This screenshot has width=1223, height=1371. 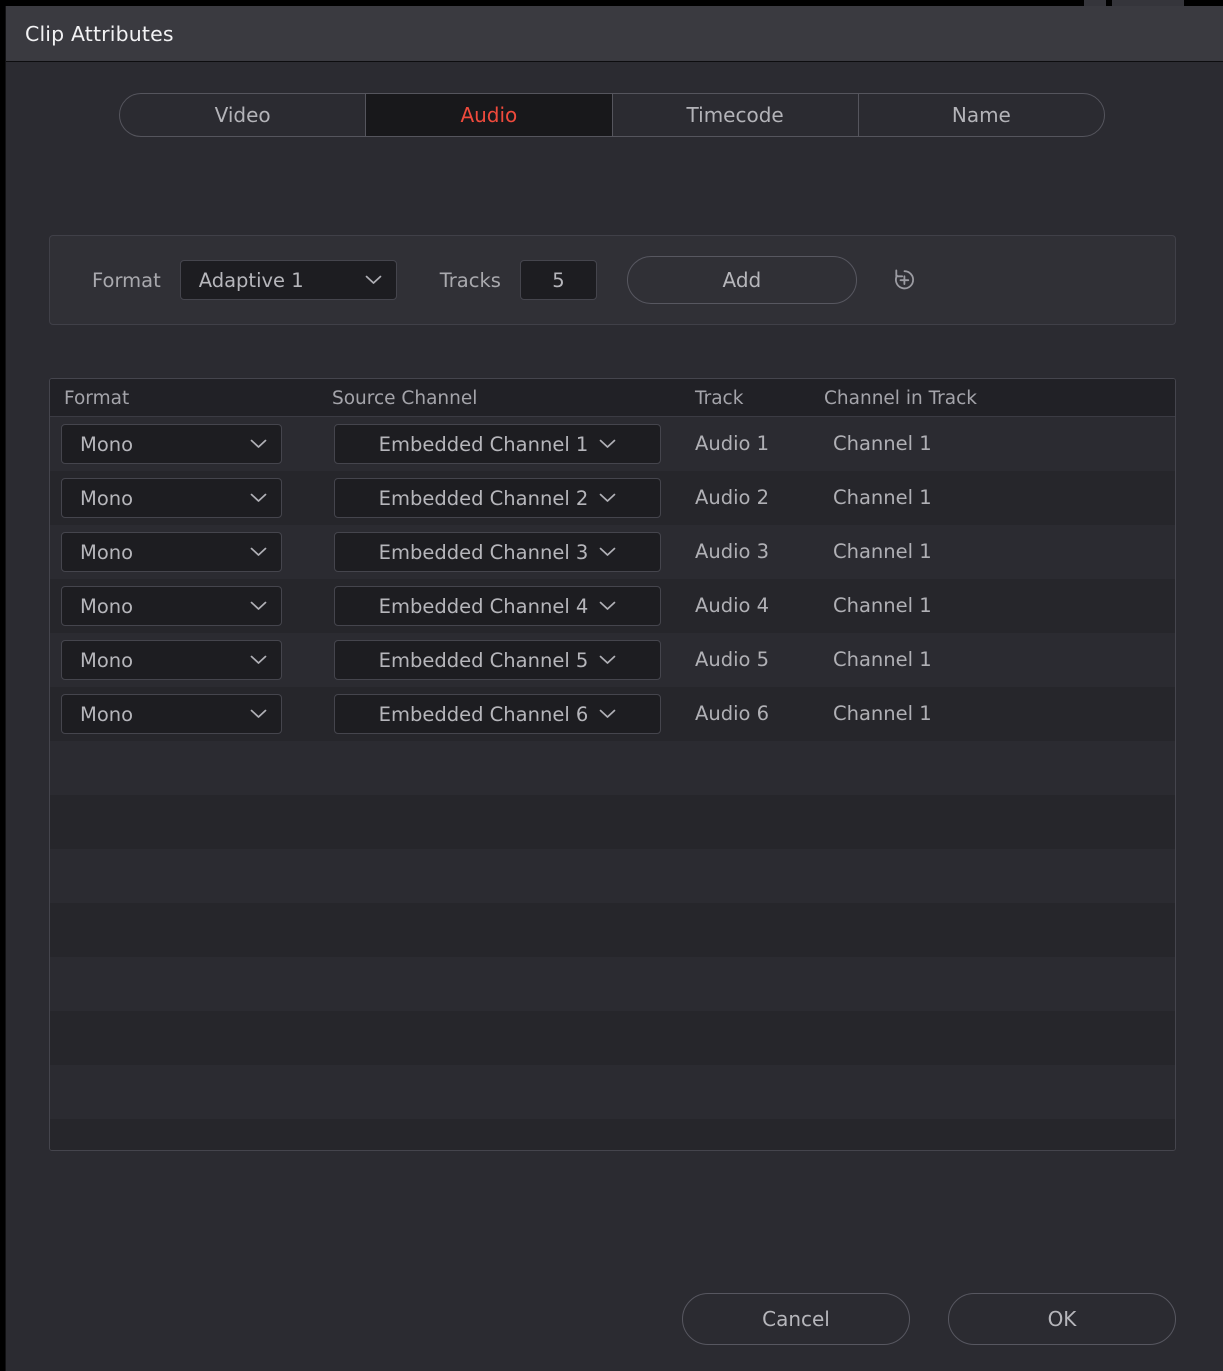 I want to click on row-source-channel-value: Embedded Channel 1, so click(x=483, y=444).